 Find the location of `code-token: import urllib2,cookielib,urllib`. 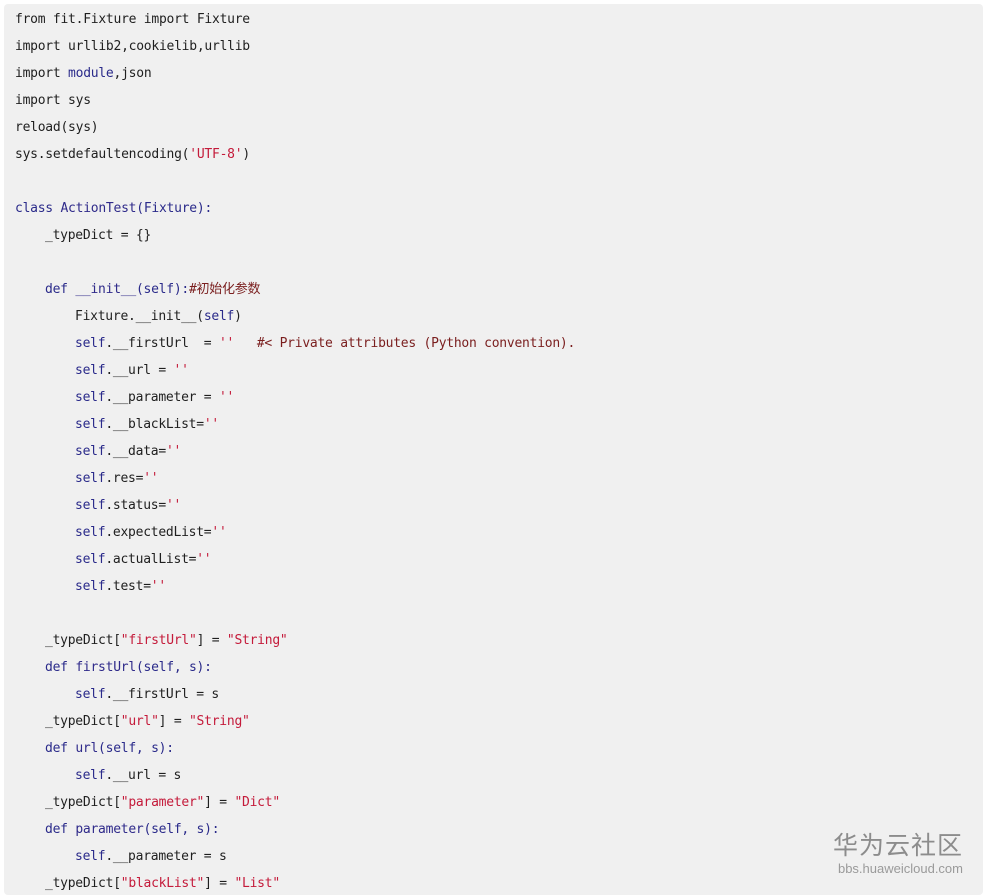

code-token: import urllib2,cookielib,urllib is located at coordinates (132, 46).